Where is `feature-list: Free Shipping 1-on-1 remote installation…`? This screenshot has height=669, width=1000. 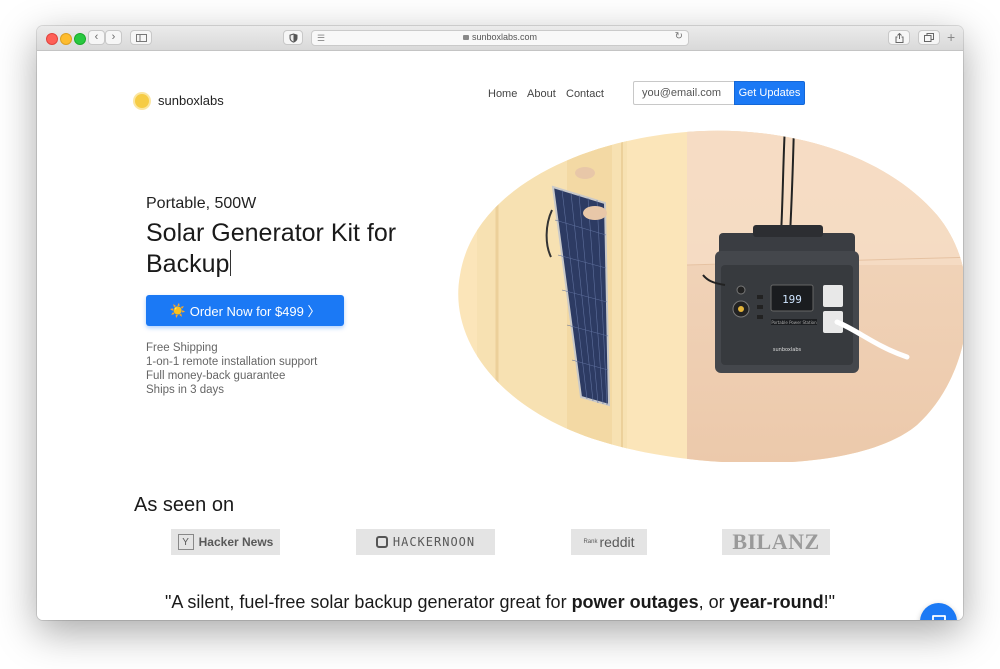 feature-list: Free Shipping 1-on-1 remote installation… is located at coordinates (231, 369).